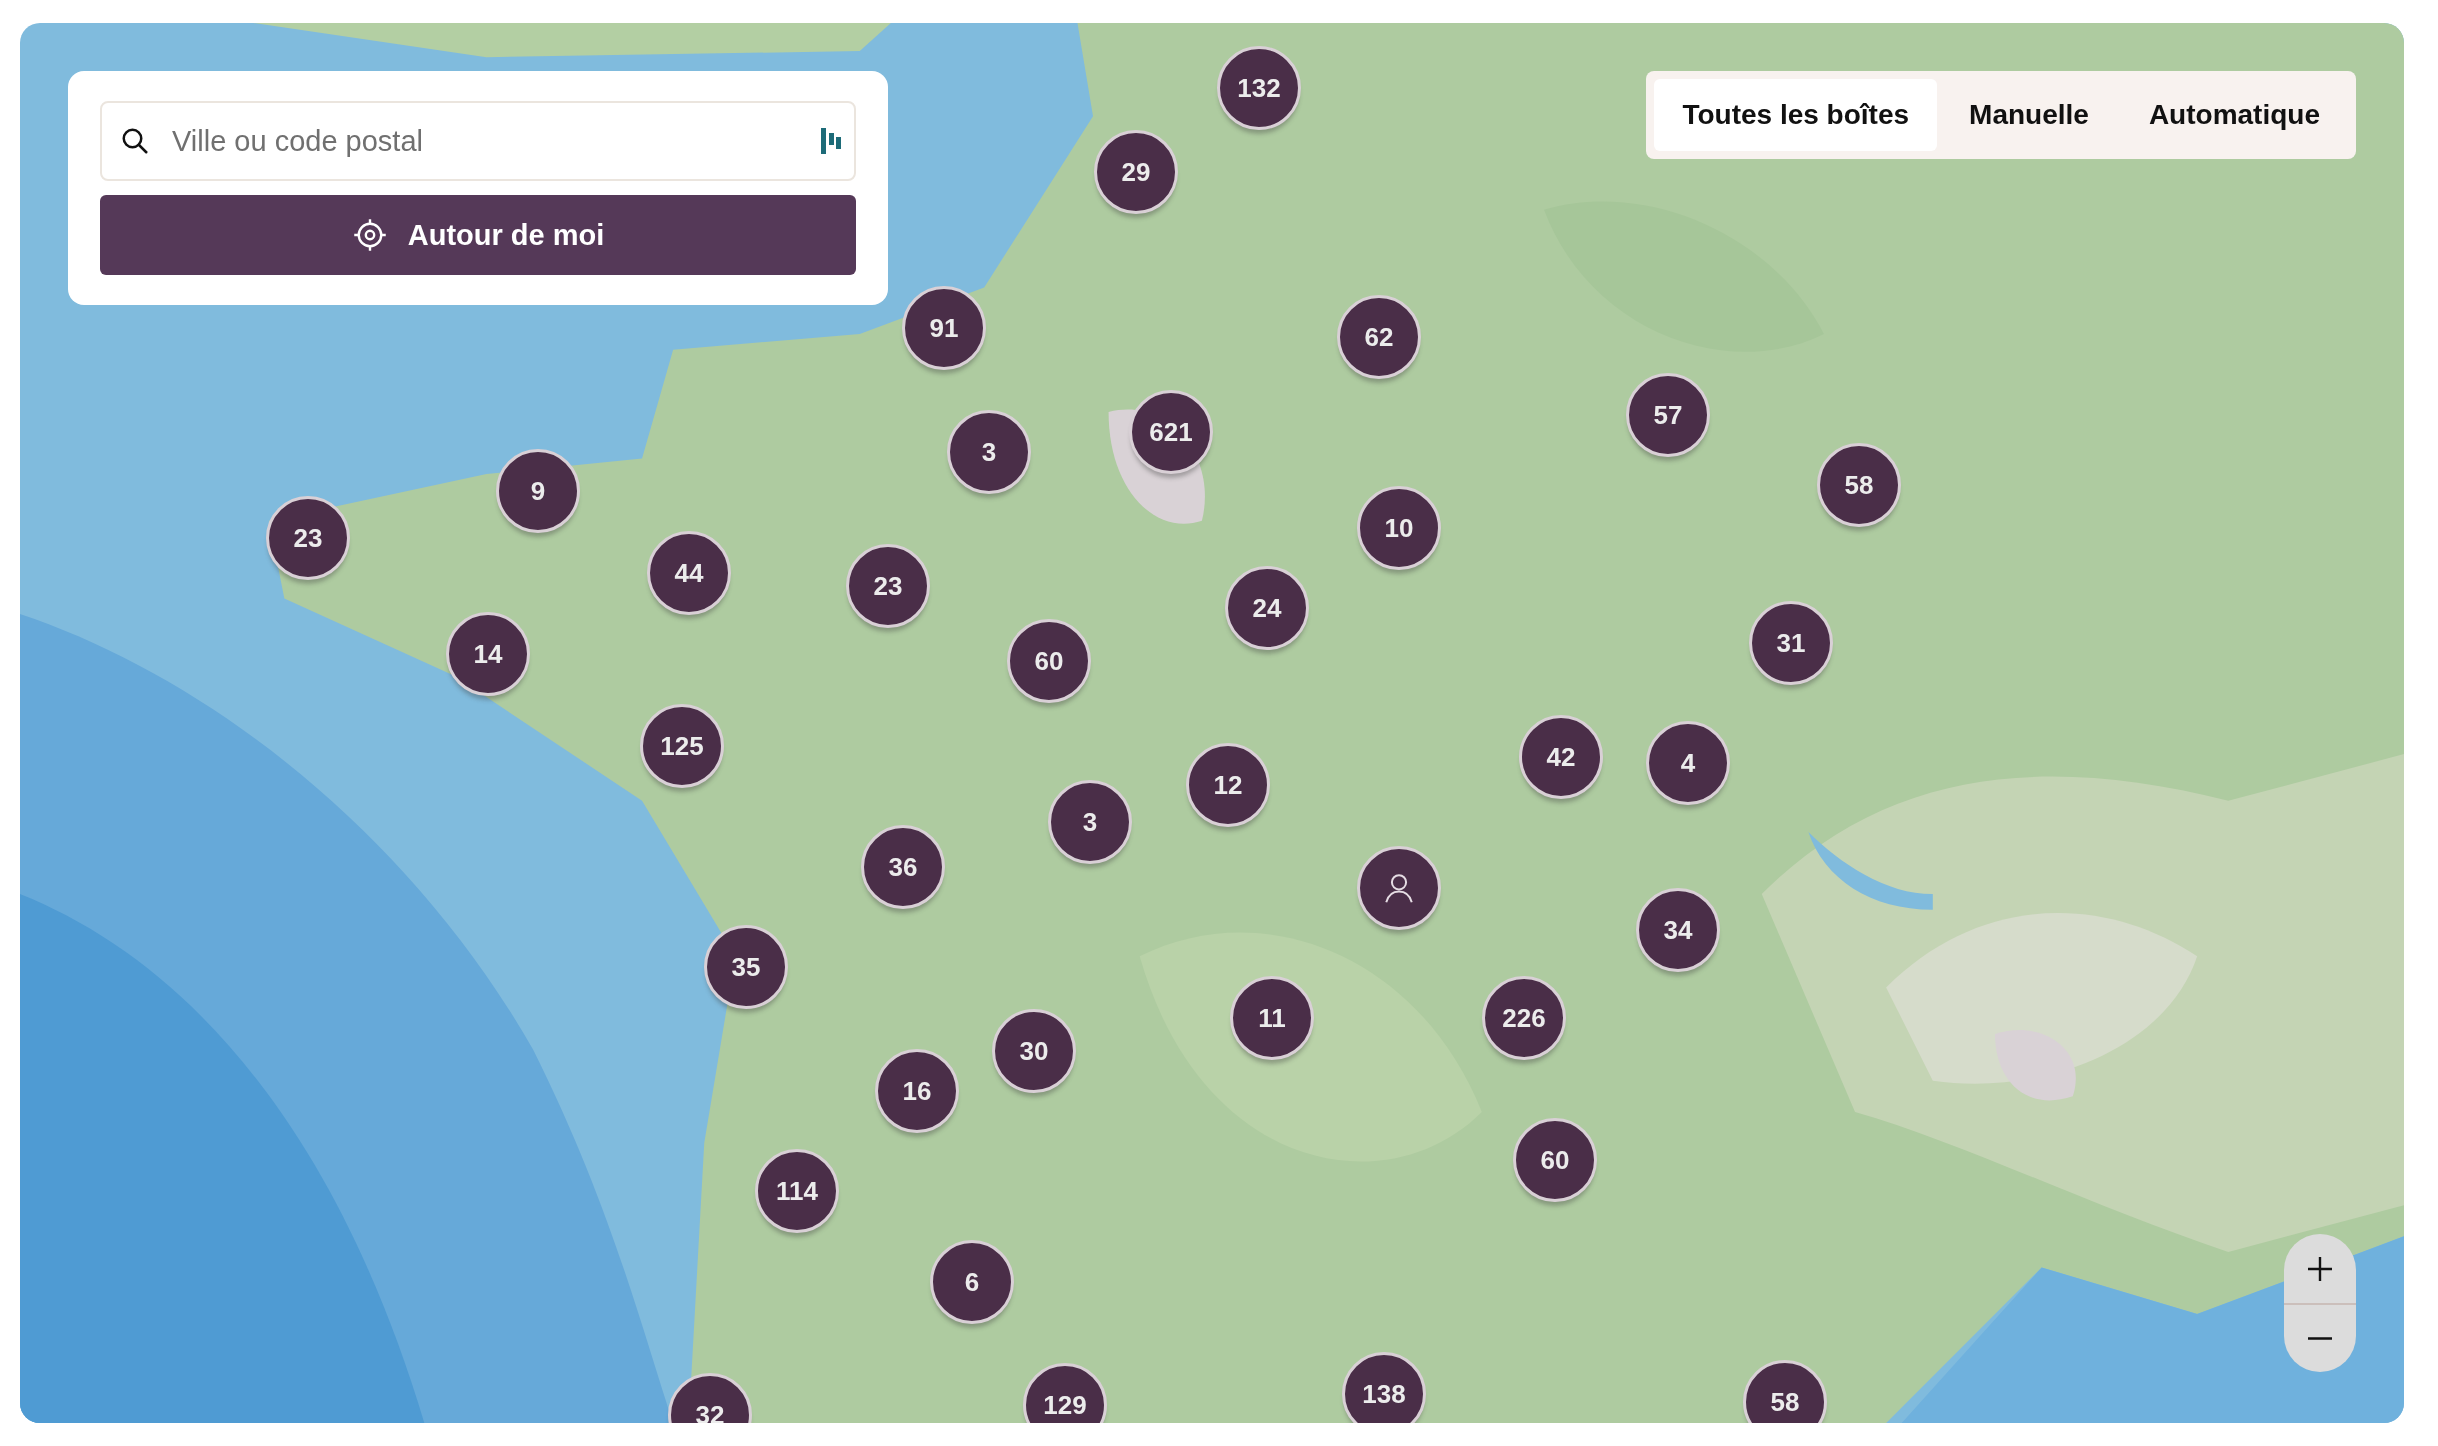 Image resolution: width=2438 pixels, height=1446 pixels. Describe the element at coordinates (2234, 115) in the screenshot. I see `filter-tab: Automatique` at that location.